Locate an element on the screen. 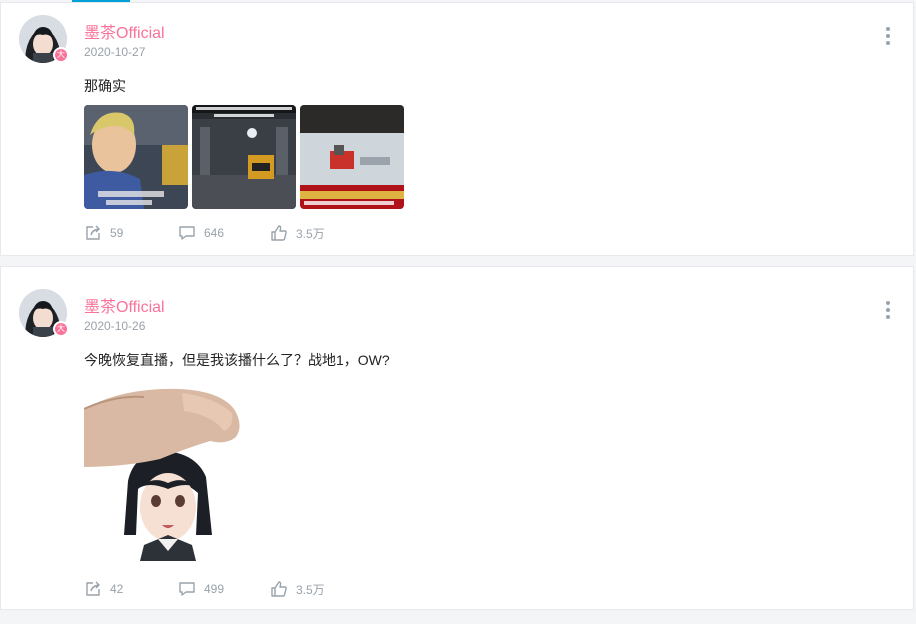 The height and width of the screenshot is (624, 916). post-date: 2020-10-27 is located at coordinates (114, 52).